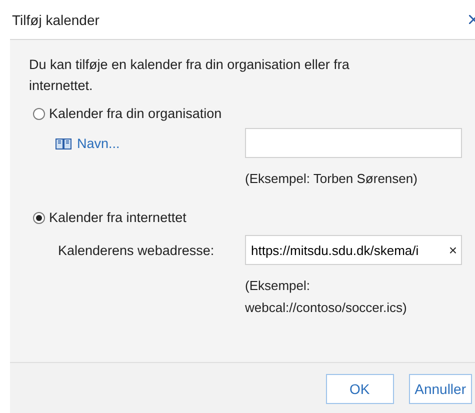 The width and height of the screenshot is (475, 413). What do you see at coordinates (135, 113) in the screenshot?
I see `radio-label: Kalender fra din organisation` at bounding box center [135, 113].